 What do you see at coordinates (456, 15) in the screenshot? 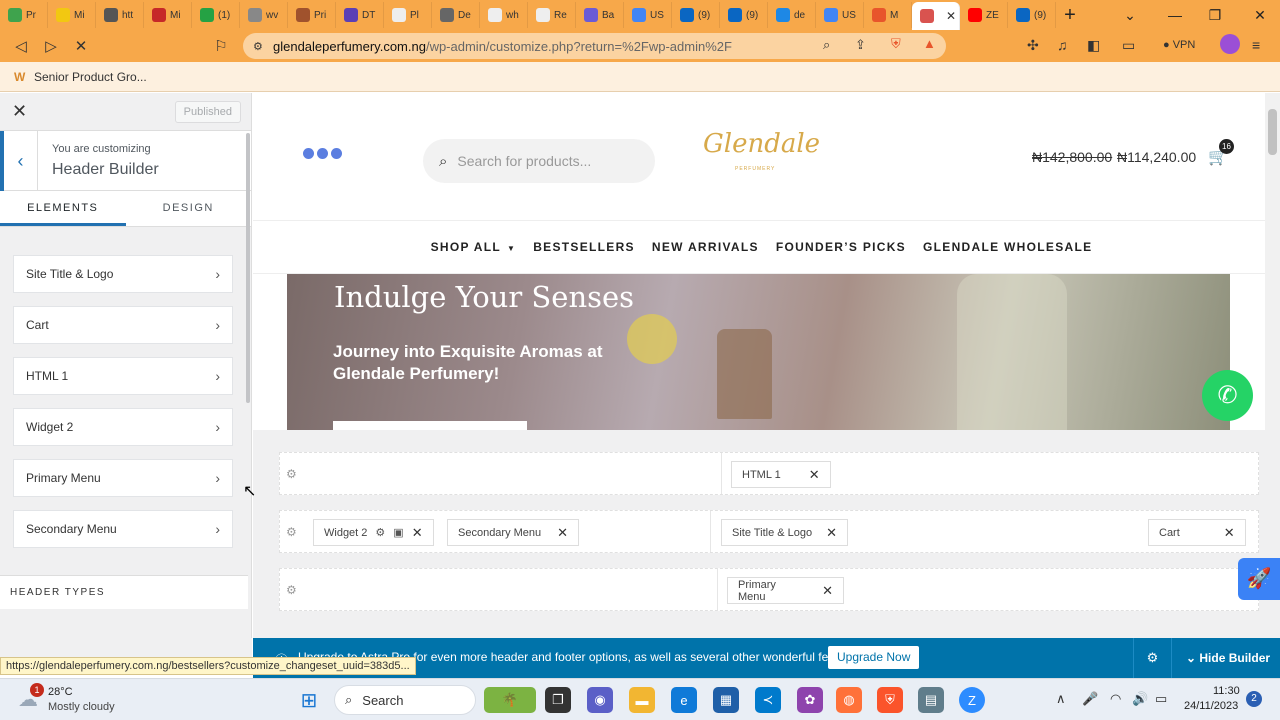
I see `browser-tab: De` at bounding box center [456, 15].